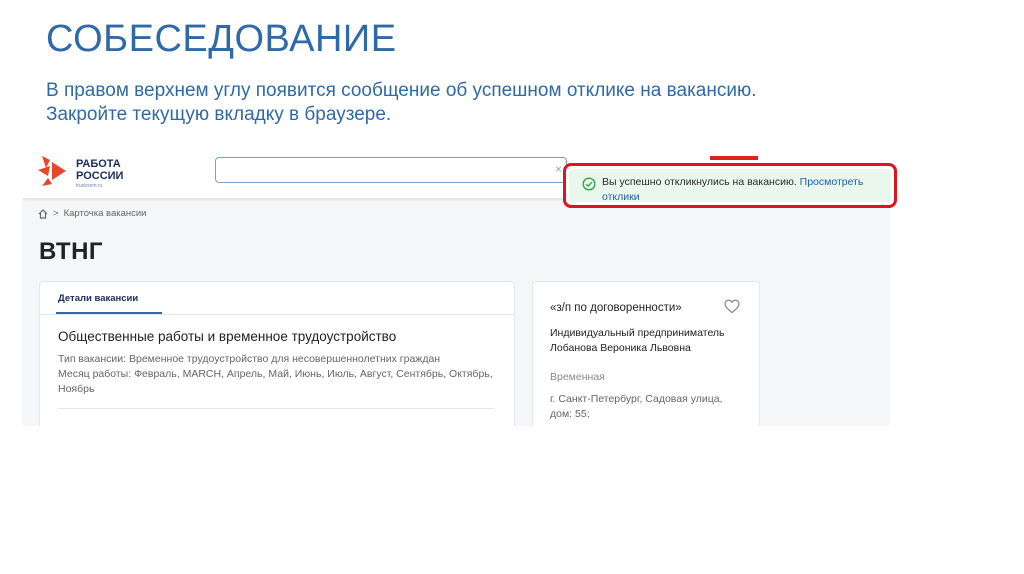 This screenshot has width=1024, height=574. Describe the element at coordinates (100, 176) in the screenshot. I see `logo-line-2: РОССИИ` at that location.